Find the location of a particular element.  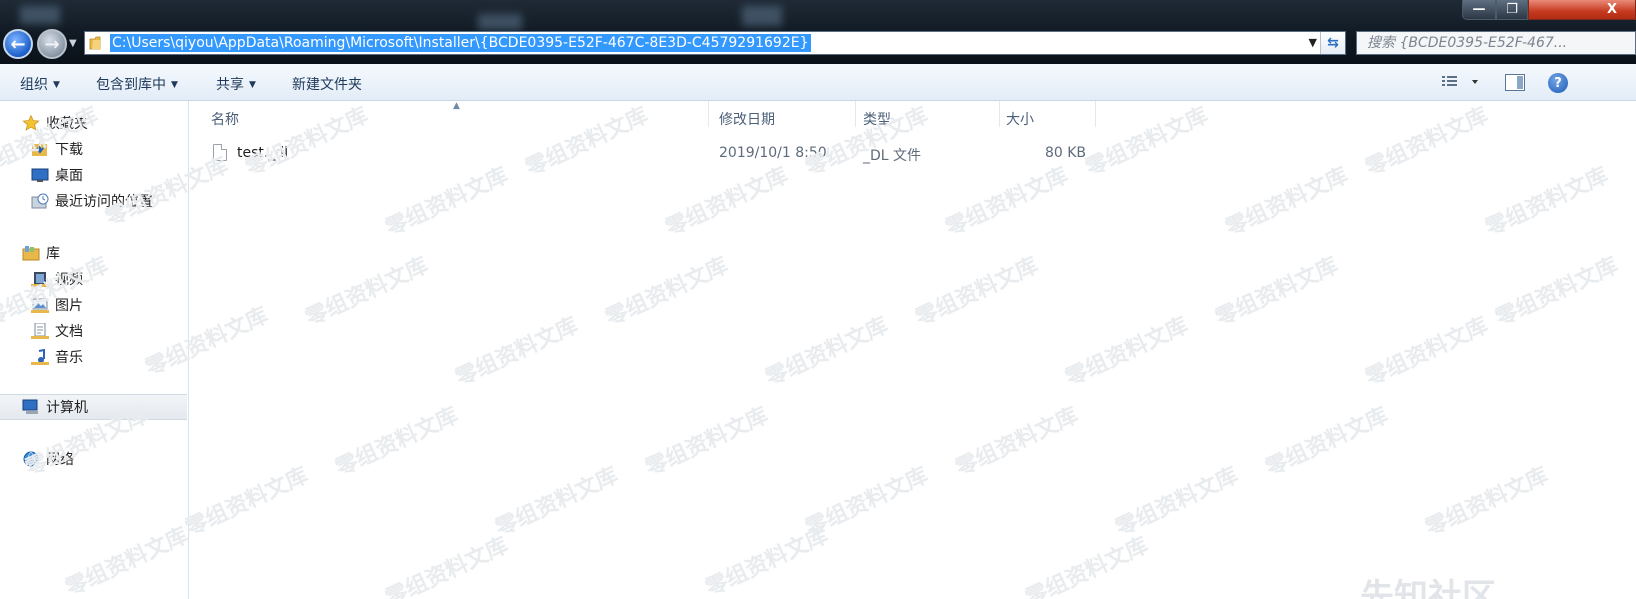

recent-places-icon is located at coordinates (40, 201).